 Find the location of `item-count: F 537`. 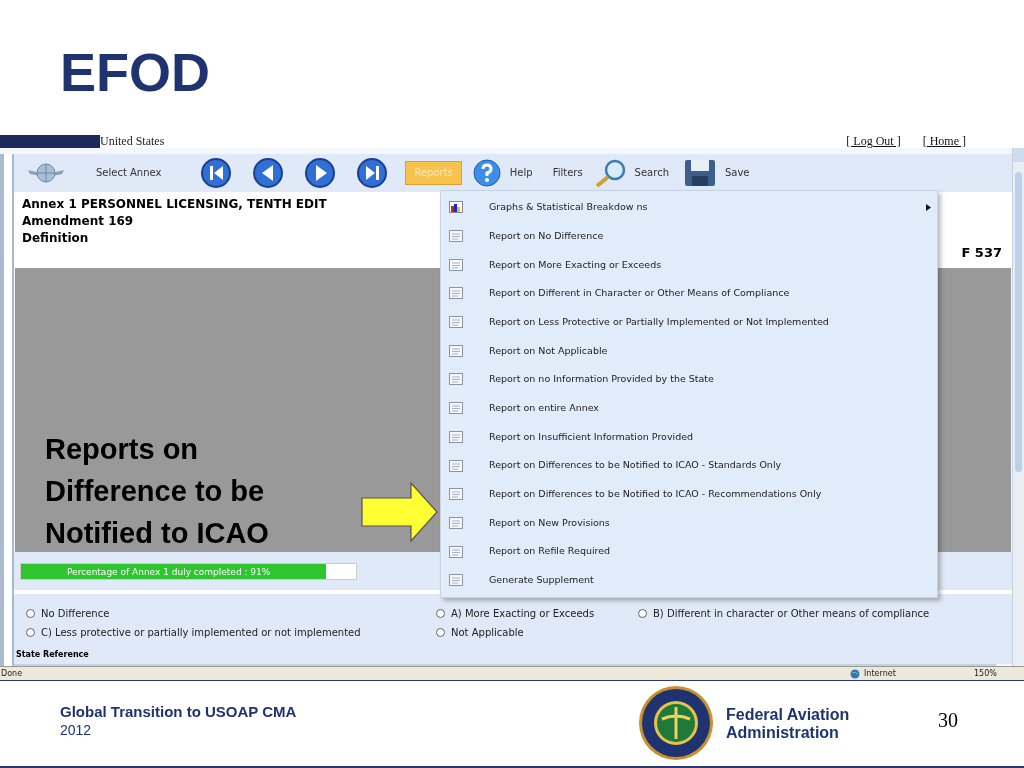

item-count: F 537 is located at coordinates (981, 252).